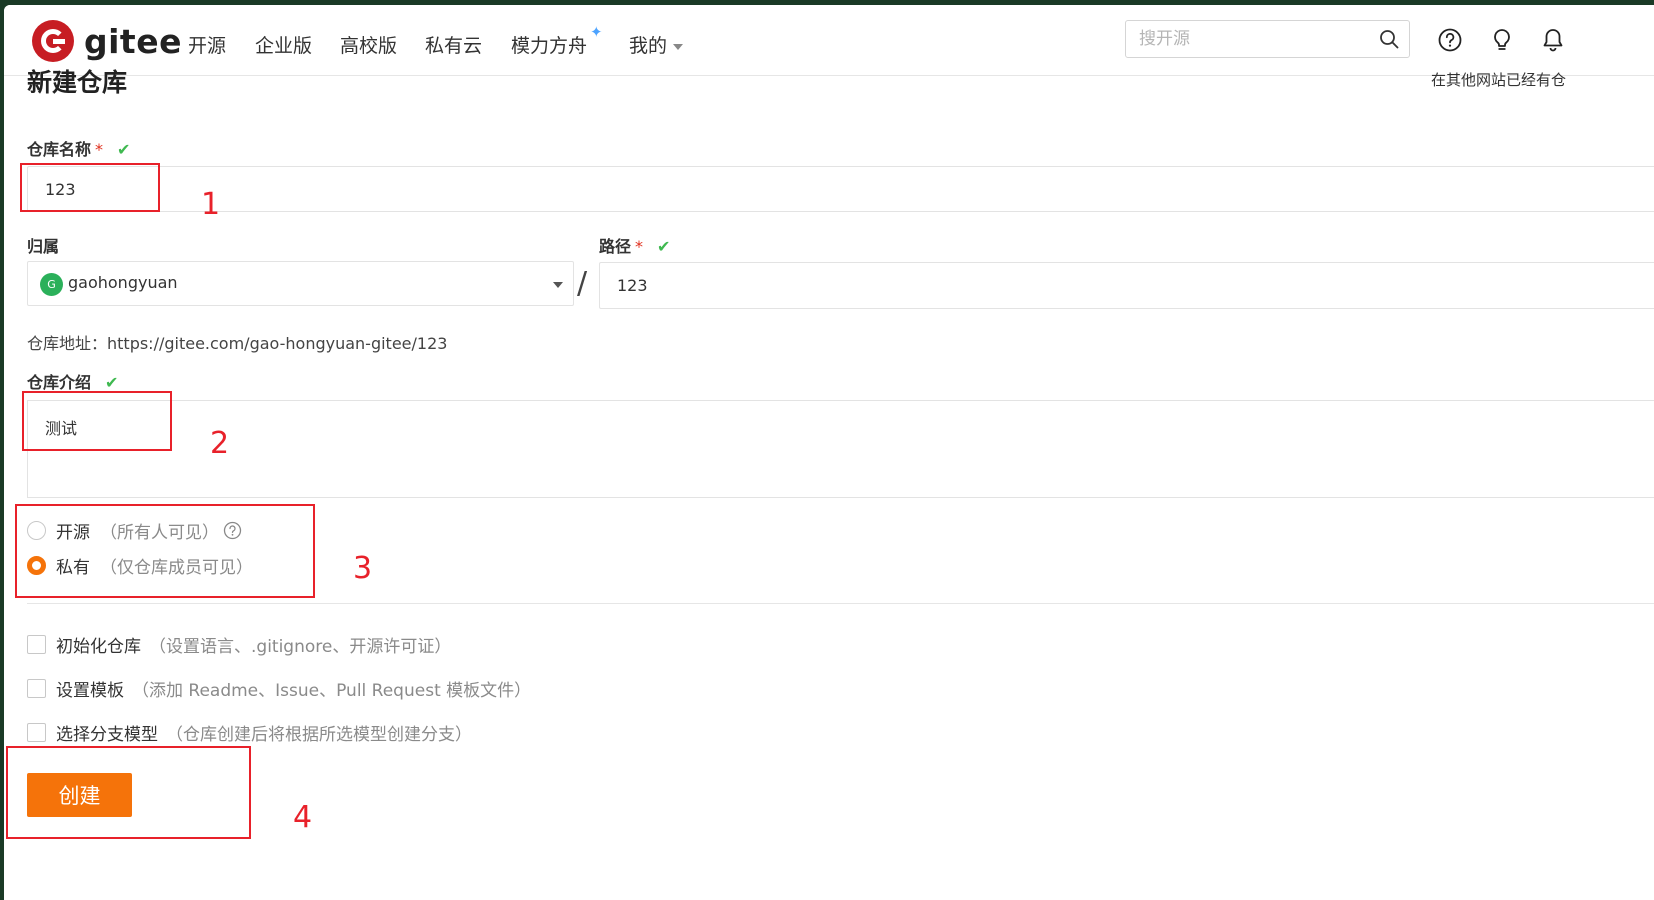  Describe the element at coordinates (59, 382) in the screenshot. I see `description-label-text: 仓库介绍` at that location.